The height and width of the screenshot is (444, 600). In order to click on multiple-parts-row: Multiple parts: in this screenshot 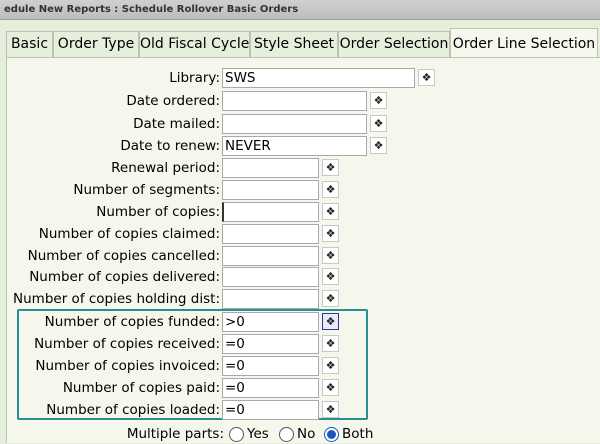, I will do `click(112, 434)`.